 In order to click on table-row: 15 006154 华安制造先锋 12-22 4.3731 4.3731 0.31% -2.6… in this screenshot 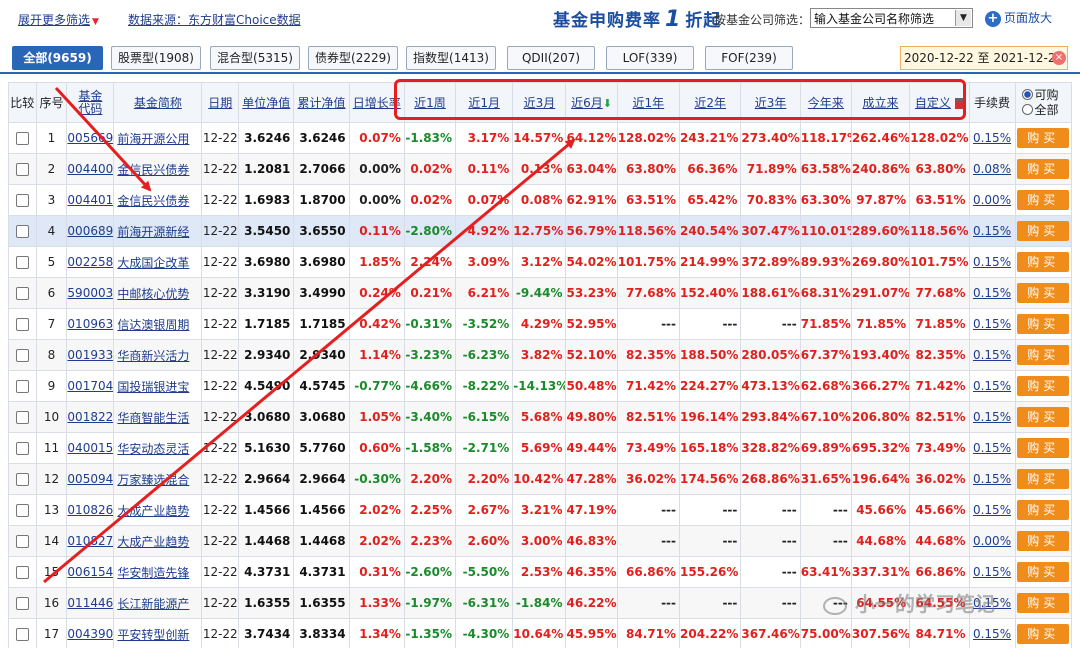, I will do `click(540, 572)`.